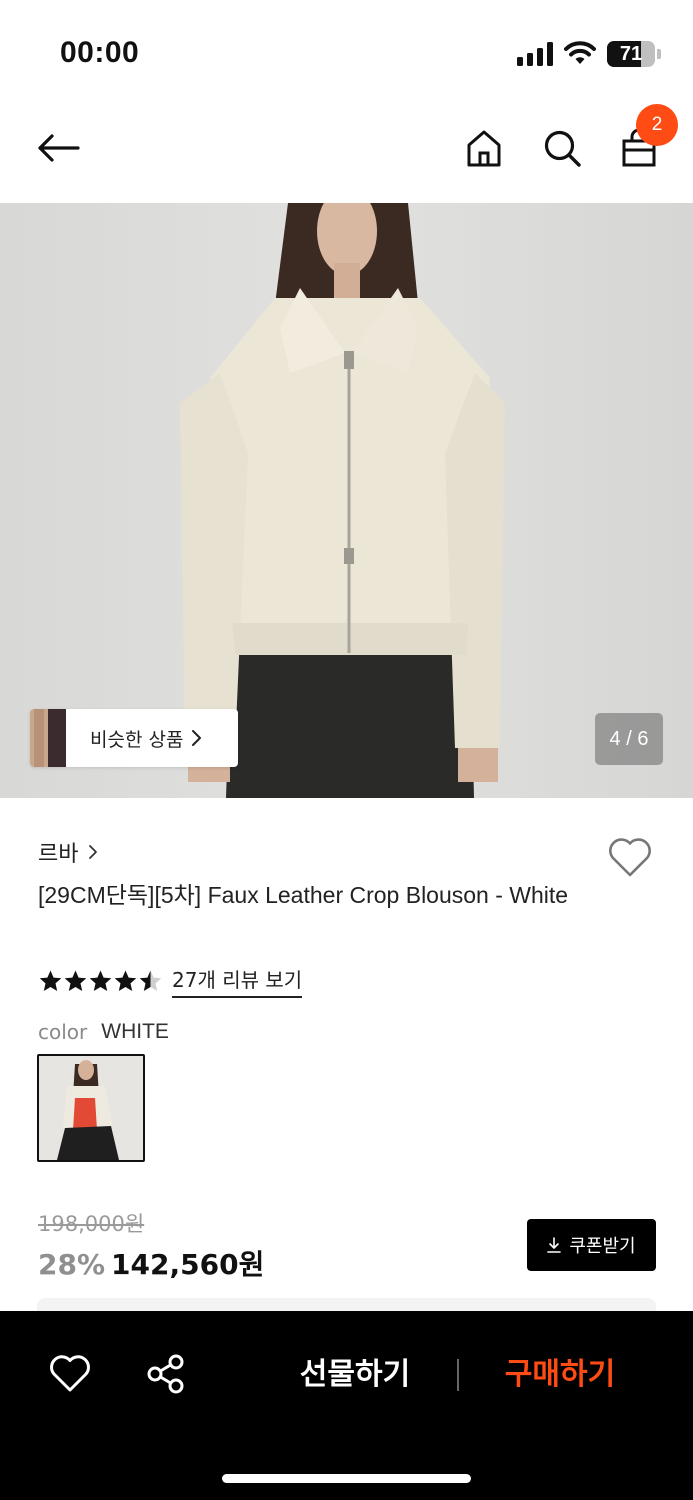 Image resolution: width=693 pixels, height=1500 pixels. Describe the element at coordinates (63, 1032) in the screenshot. I see `color-label: color` at that location.